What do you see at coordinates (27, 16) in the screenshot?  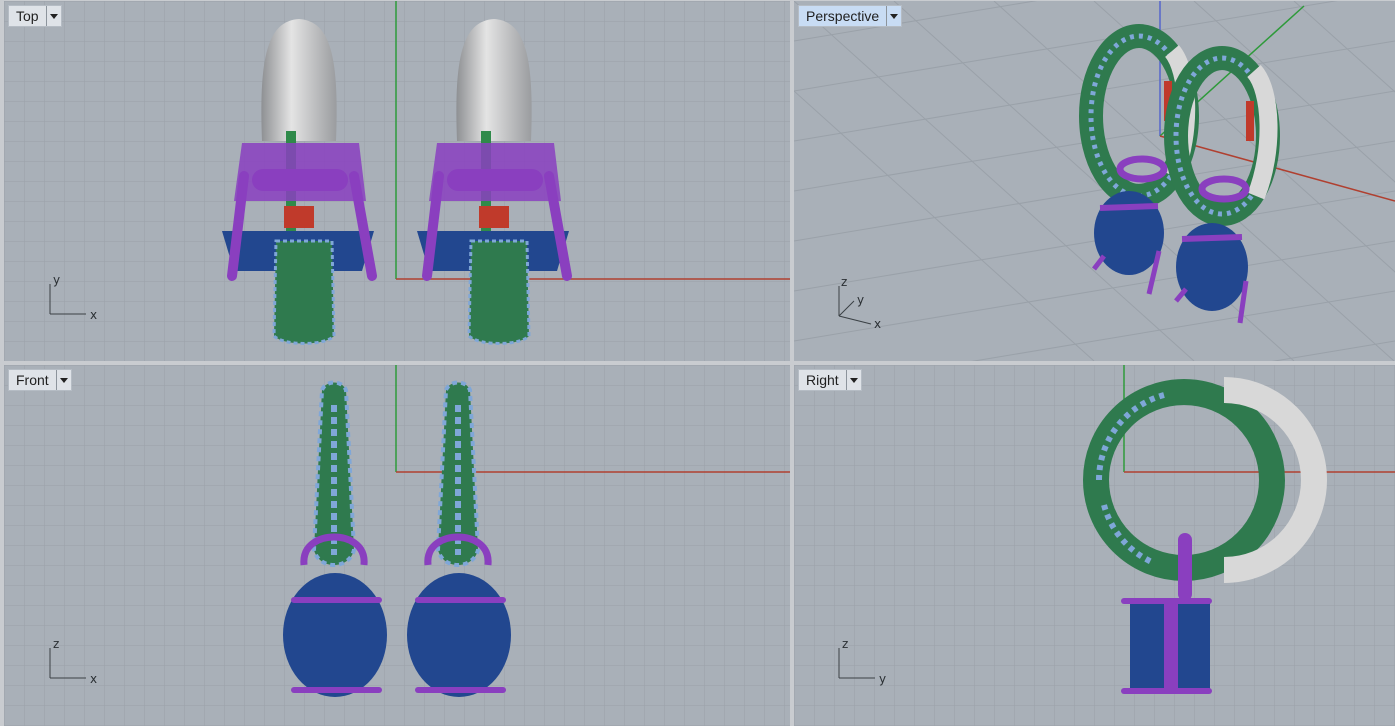 I see `viewport-label-top: Top` at bounding box center [27, 16].